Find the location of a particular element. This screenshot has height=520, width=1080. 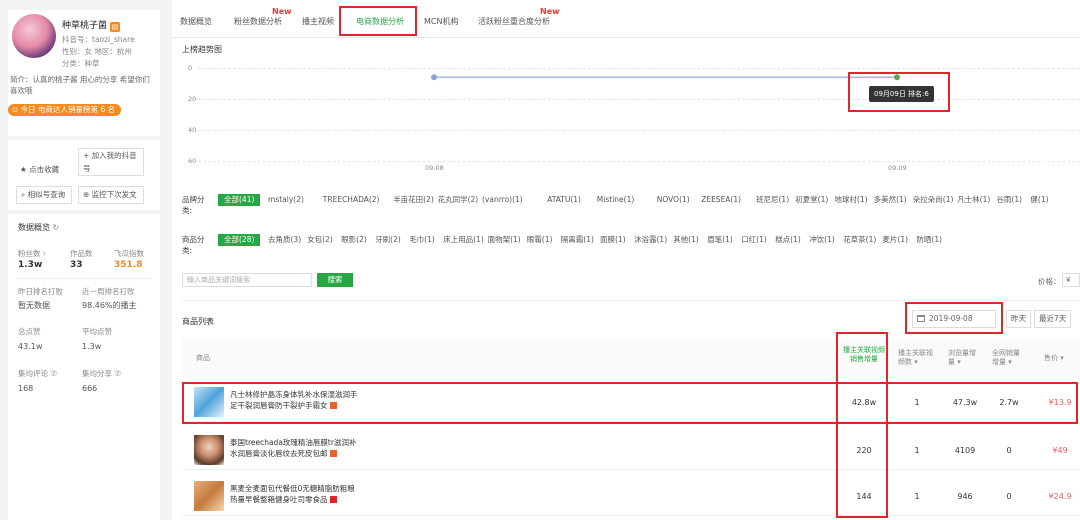

similar-search-button: ⌕ 相似号查询 is located at coordinates (44, 195).